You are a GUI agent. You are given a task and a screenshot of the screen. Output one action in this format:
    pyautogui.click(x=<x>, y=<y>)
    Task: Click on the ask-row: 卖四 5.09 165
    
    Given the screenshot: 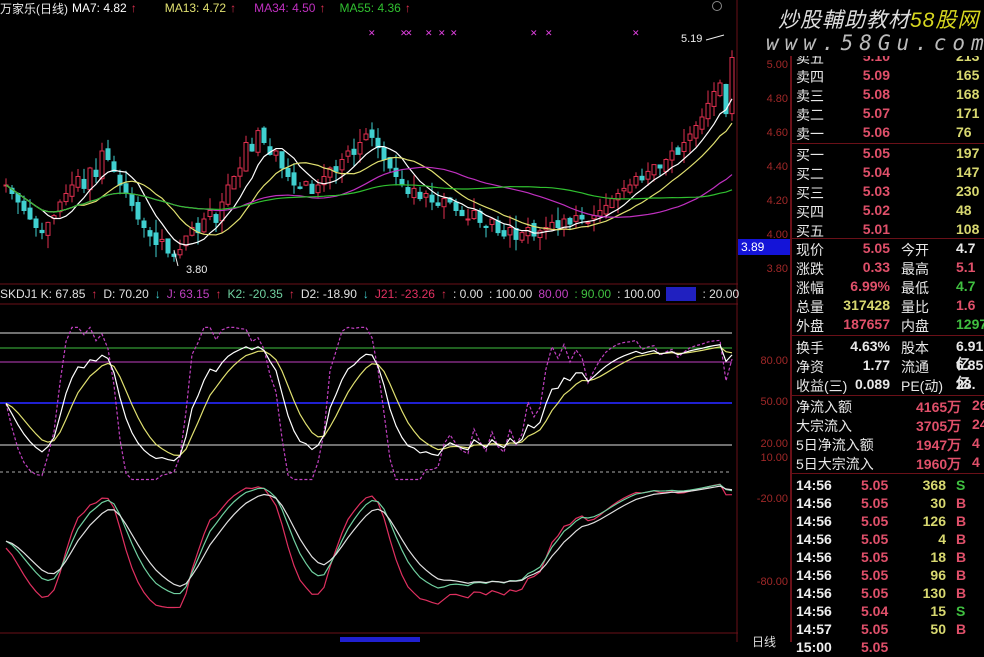 What is the action you would take?
    pyautogui.click(x=890, y=76)
    